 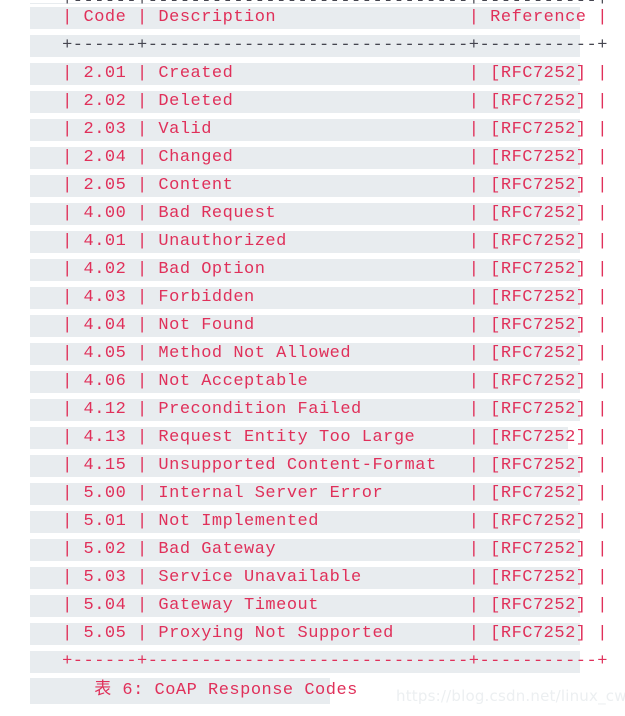 I want to click on table-header-text: | Code | Description | Reference |, so click(x=319, y=17).